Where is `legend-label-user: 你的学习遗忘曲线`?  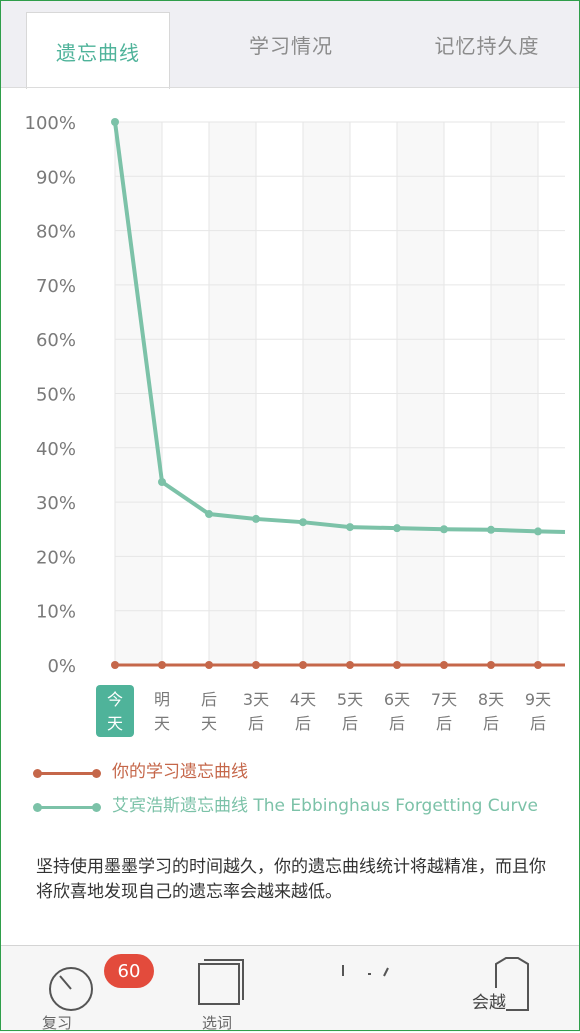
legend-label-user: 你的学习遗忘曲线 is located at coordinates (180, 772).